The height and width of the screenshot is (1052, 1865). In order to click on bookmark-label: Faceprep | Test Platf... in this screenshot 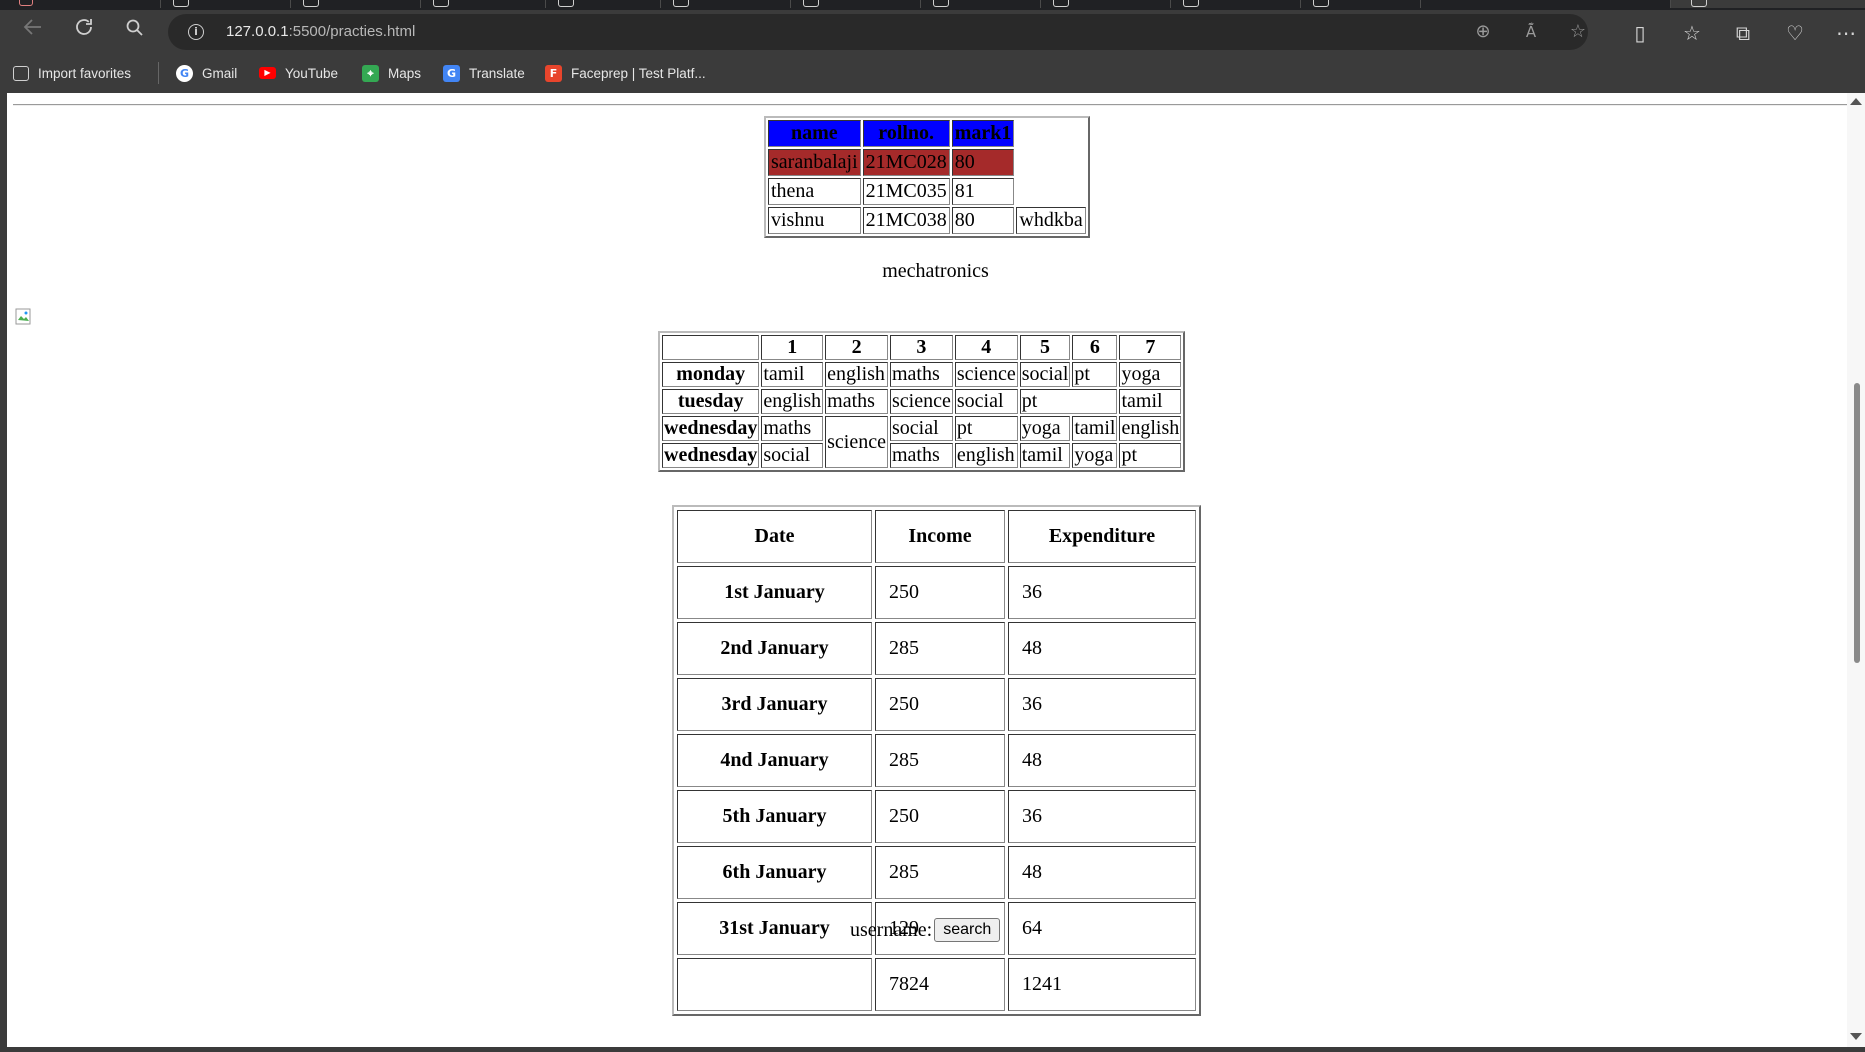, I will do `click(638, 73)`.